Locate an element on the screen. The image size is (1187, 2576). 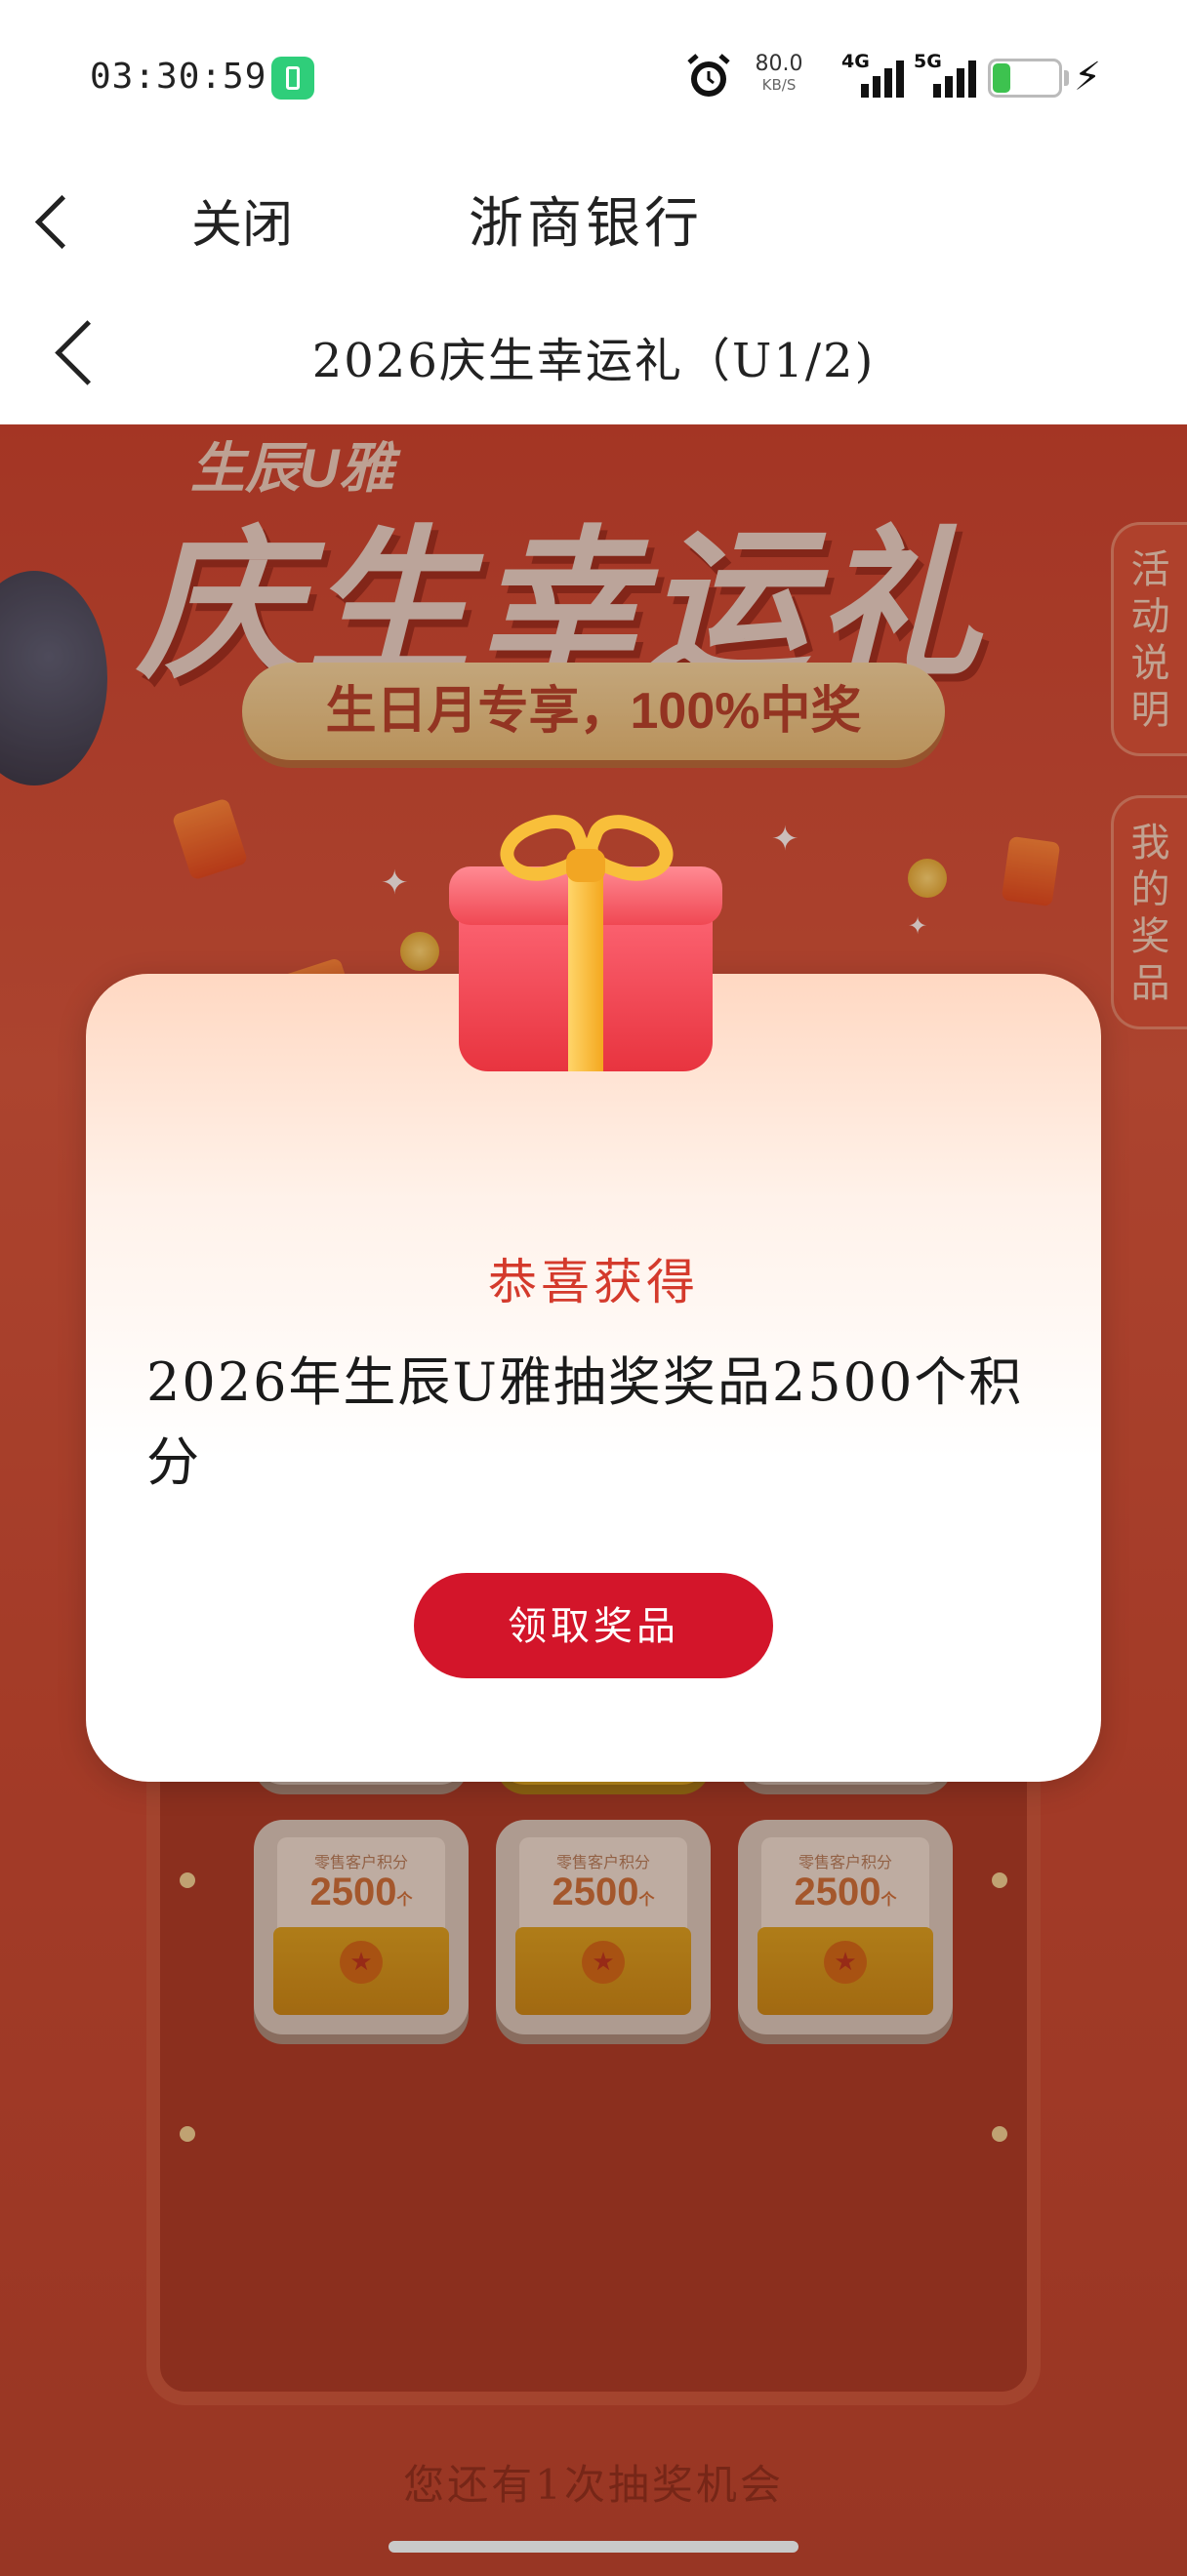
battery-icon: 22 is located at coordinates (1025, 78).